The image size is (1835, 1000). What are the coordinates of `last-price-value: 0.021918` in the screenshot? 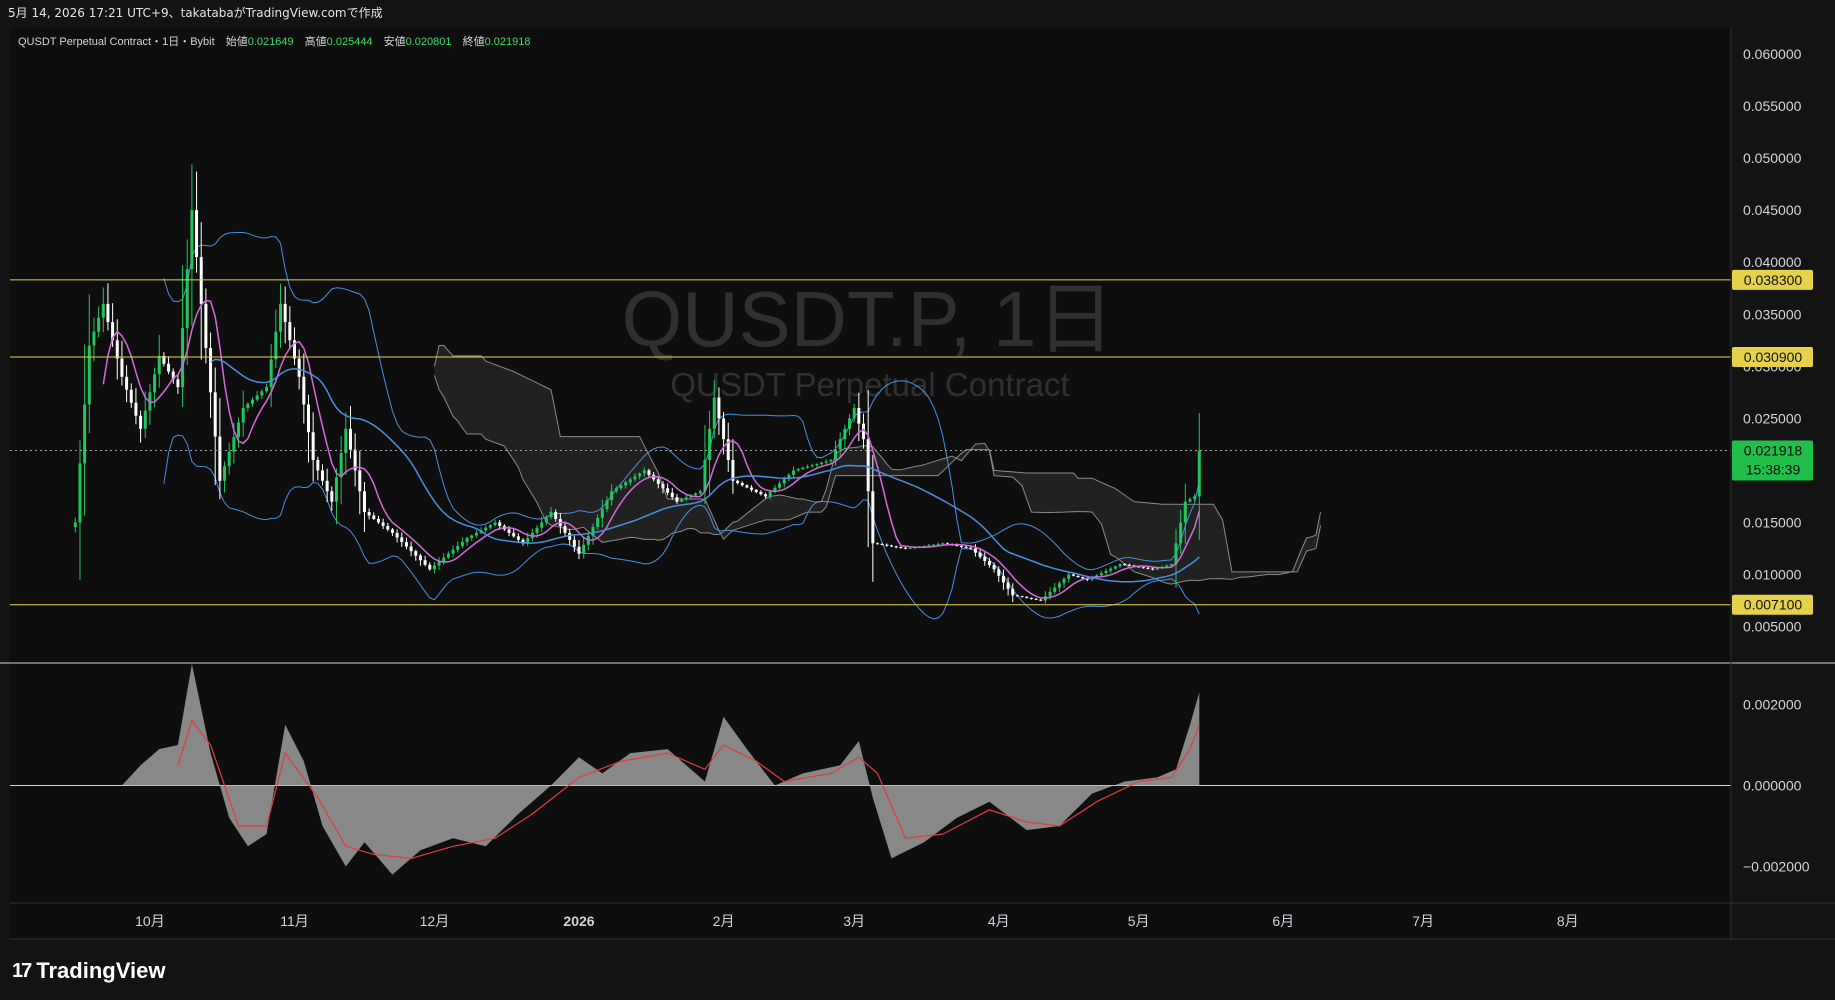 It's located at (1773, 450).